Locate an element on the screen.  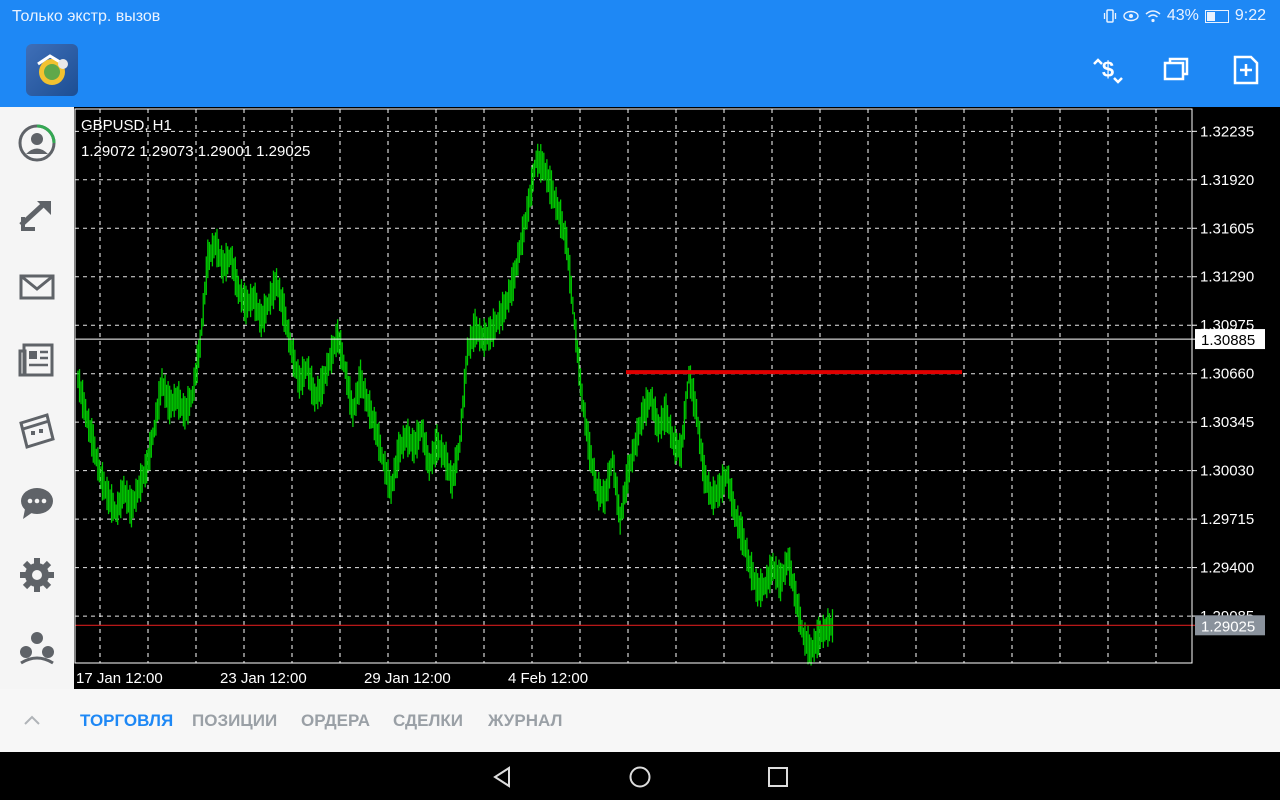
x-tick-label: 29 Jan 12:00 is located at coordinates (407, 678).